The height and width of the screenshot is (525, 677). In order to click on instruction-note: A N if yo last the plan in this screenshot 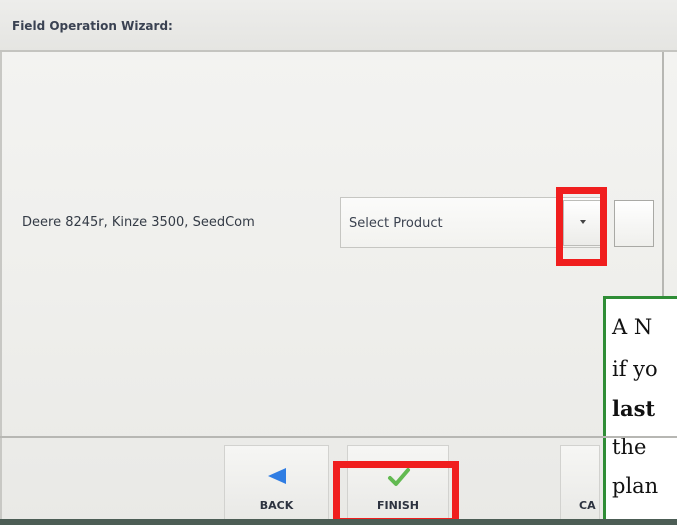, I will do `click(640, 410)`.